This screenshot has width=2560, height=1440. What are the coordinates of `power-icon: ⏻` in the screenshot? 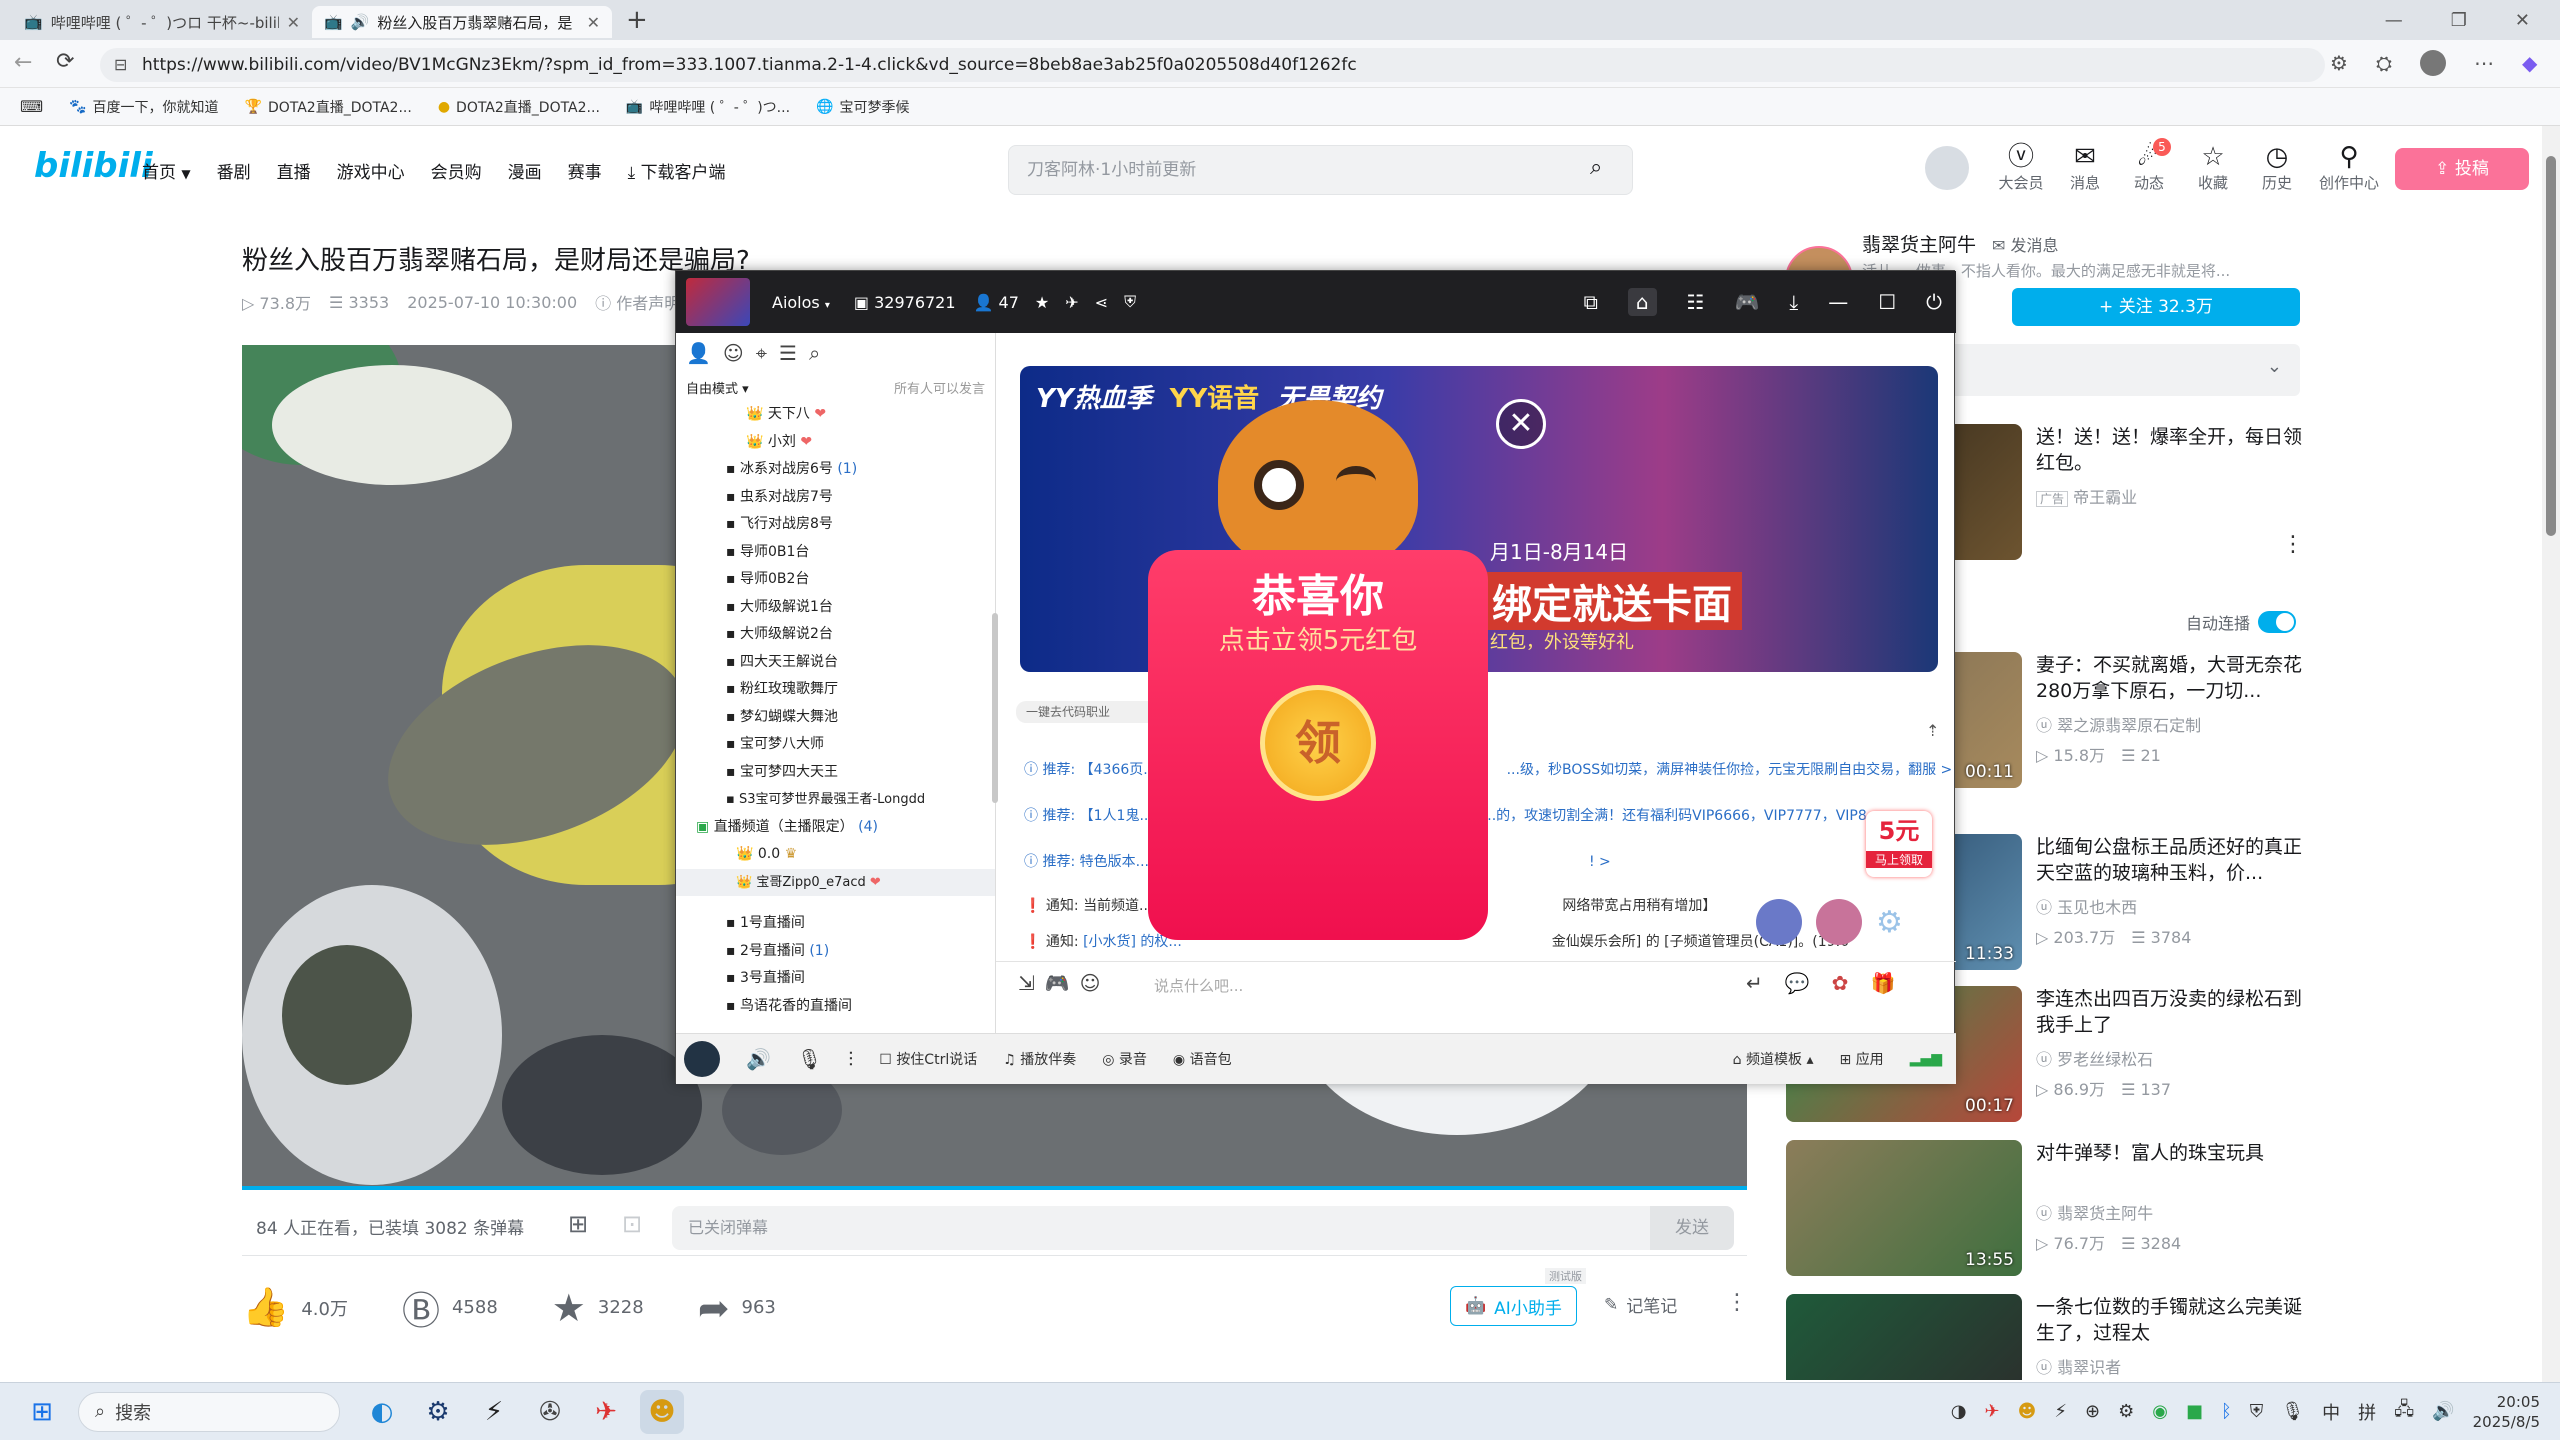 It's located at (1934, 302).